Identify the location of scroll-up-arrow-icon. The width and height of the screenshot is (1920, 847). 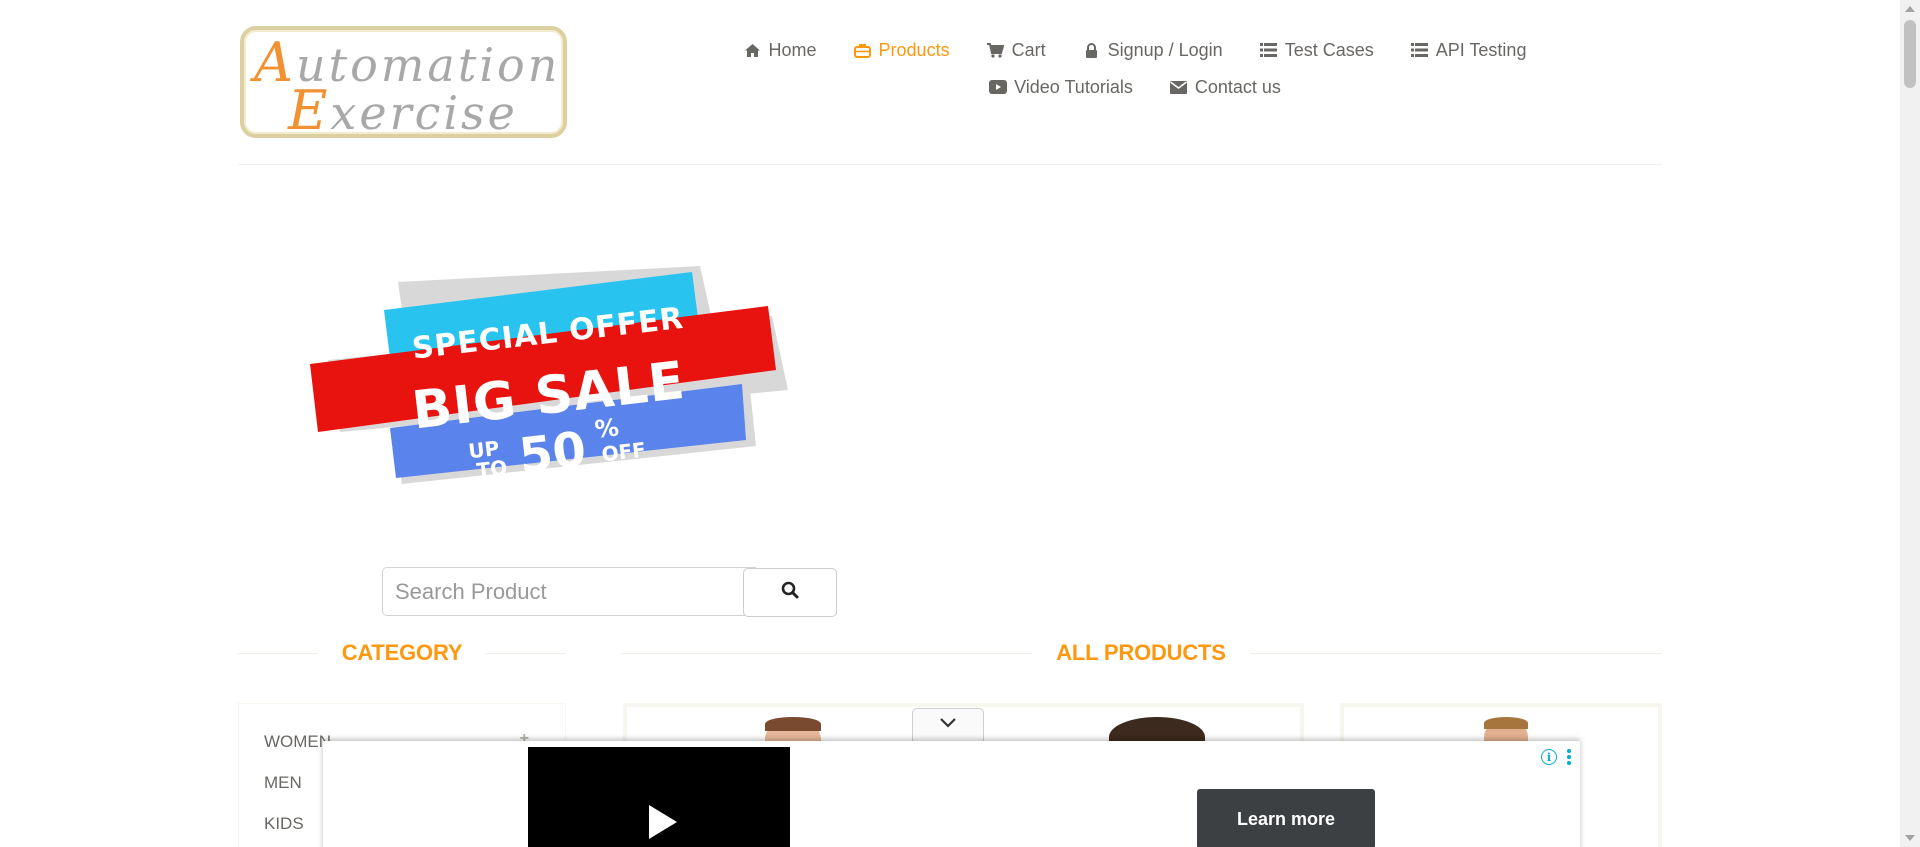
(1910, 9).